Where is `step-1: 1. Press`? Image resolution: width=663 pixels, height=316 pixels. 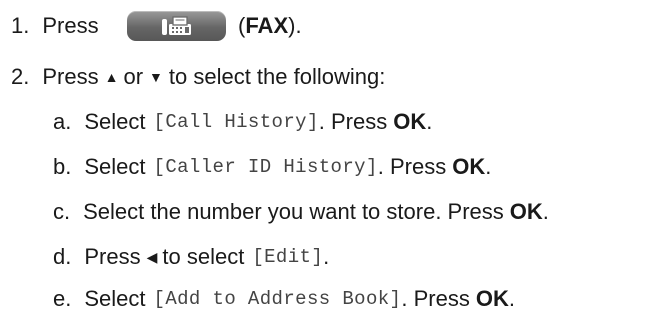 step-1: 1. Press is located at coordinates (49, 26).